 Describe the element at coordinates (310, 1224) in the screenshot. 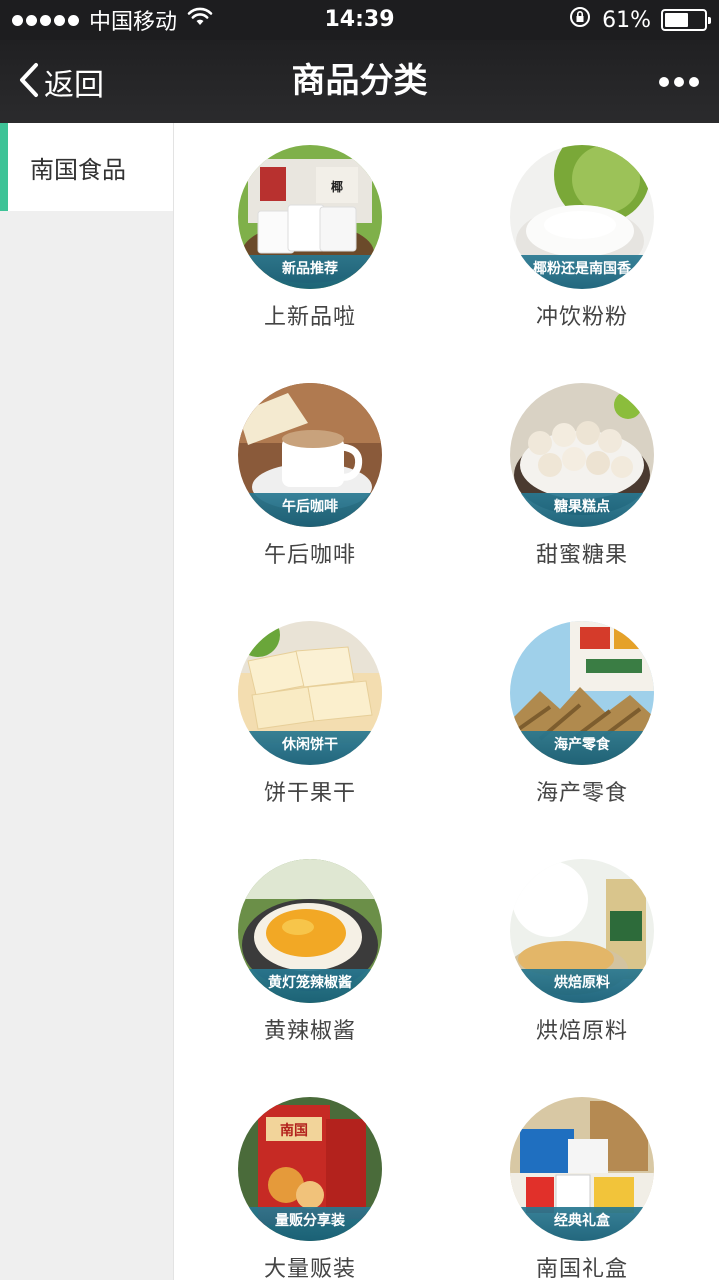

I see `image-banner: 量贩分享装` at that location.